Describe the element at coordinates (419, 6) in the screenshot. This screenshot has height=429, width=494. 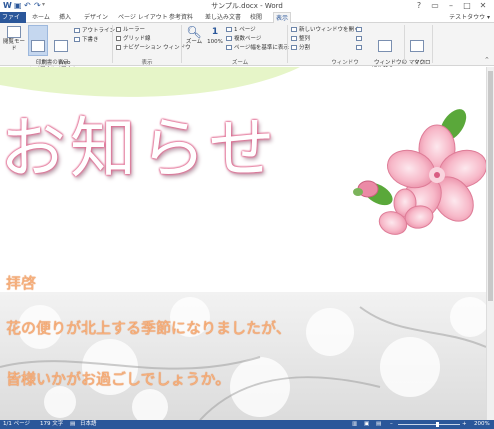
I see `help-icon: ?` at that location.